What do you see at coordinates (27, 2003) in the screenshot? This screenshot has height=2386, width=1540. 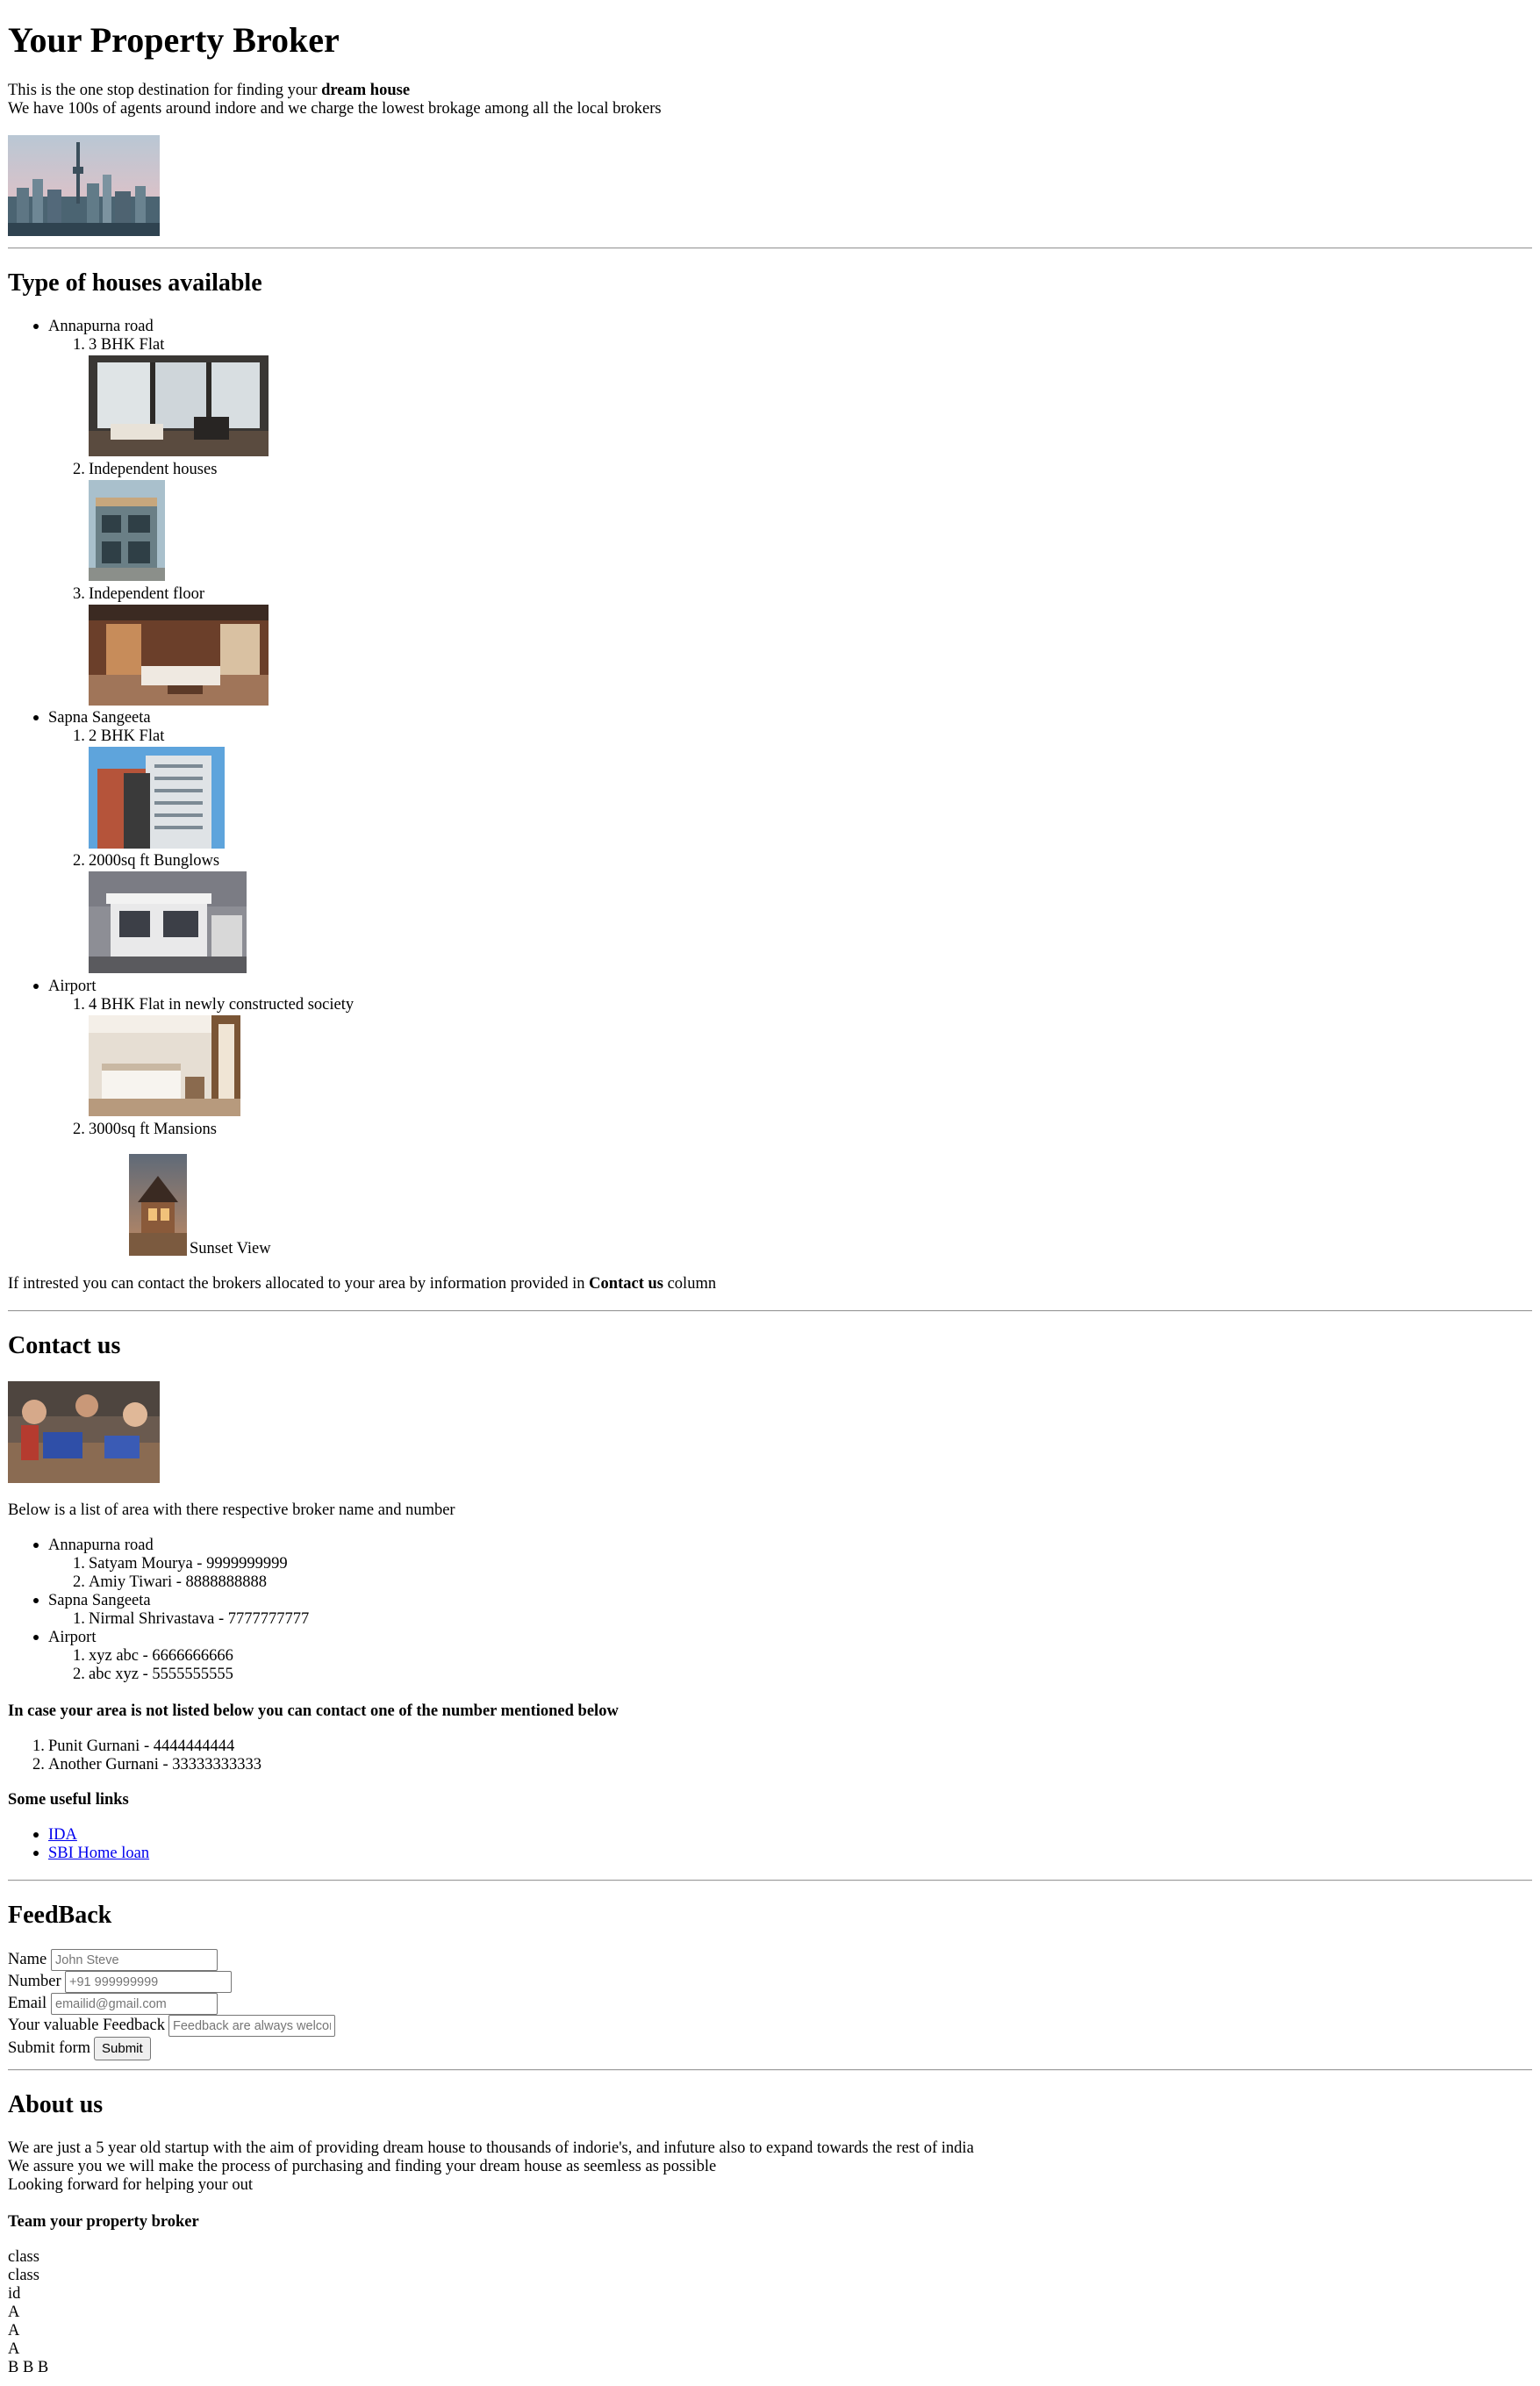 I see `email-label: Email` at bounding box center [27, 2003].